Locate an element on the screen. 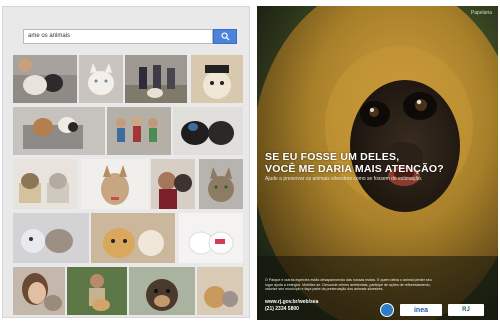 This screenshot has width=500, height=322. thumb-puppy-with-kitten is located at coordinates (220, 291).